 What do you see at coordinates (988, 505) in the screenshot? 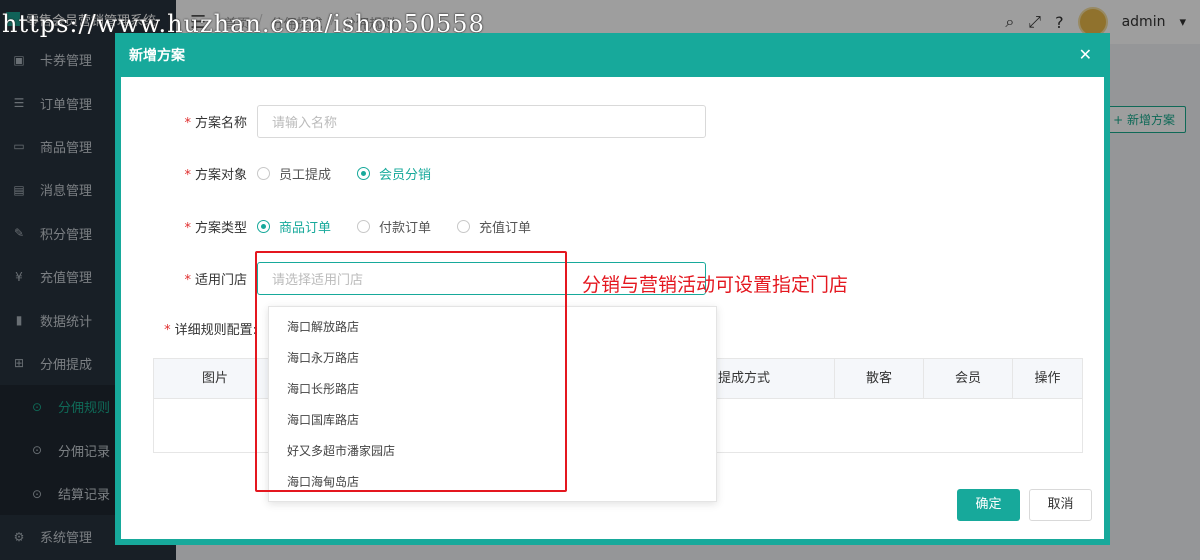
I see `confirm-button: 确定` at bounding box center [988, 505].